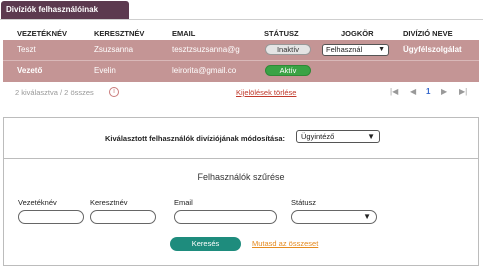 The image size is (483, 269). Describe the element at coordinates (26, 49) in the screenshot. I see `cell-last-name: Teszt` at that location.